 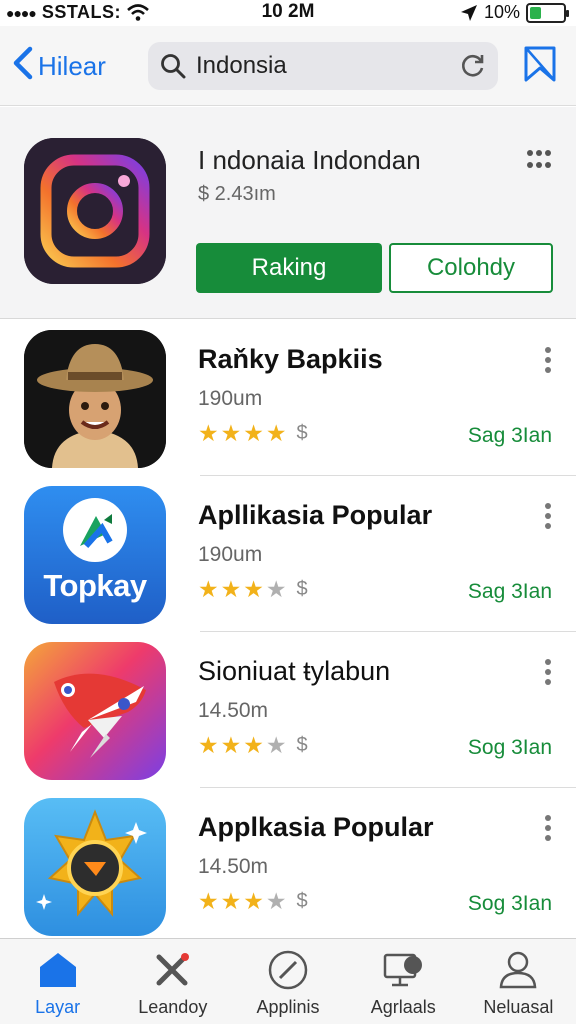 What do you see at coordinates (288, 970) in the screenshot?
I see `compass-icon` at bounding box center [288, 970].